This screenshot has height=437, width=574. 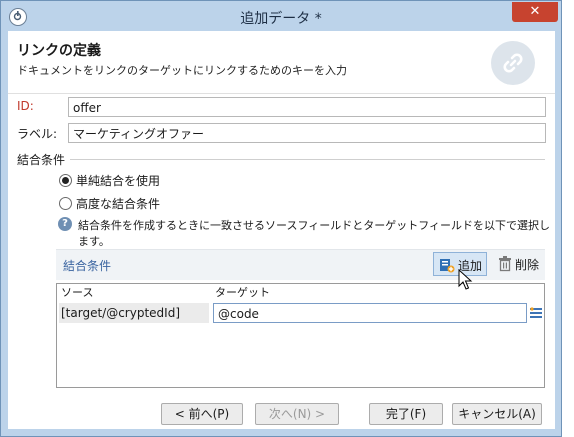 I want to click on dialog-footer: < 前へ(P) 次へ(N) > 完了(F) キャンセル(A), so click(x=281, y=413).